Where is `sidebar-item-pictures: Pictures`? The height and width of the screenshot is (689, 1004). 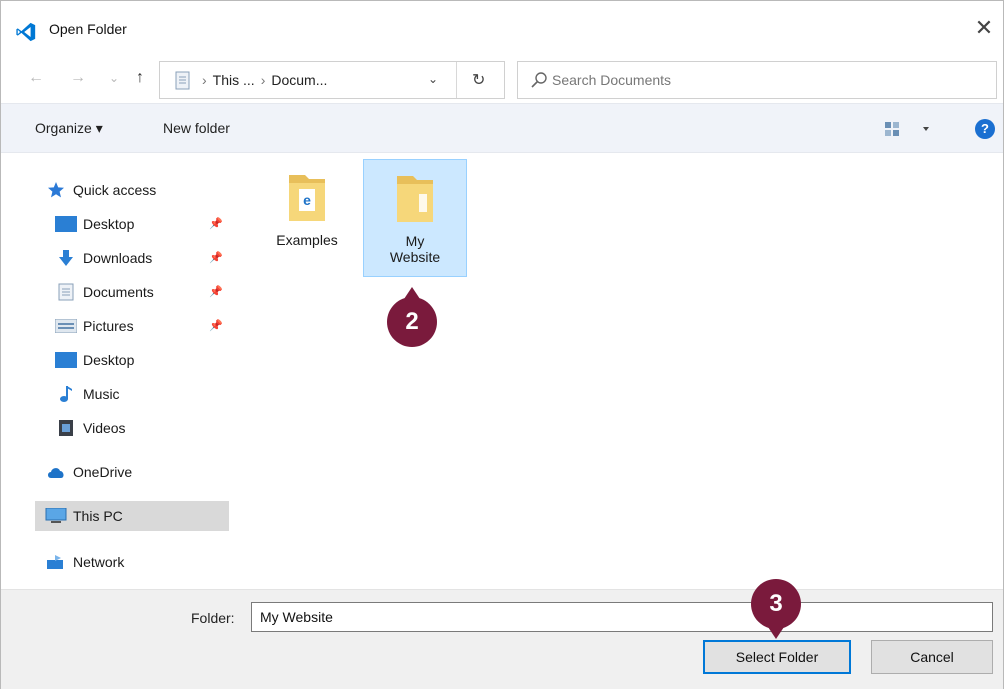
sidebar-item-pictures: Pictures is located at coordinates (94, 326).